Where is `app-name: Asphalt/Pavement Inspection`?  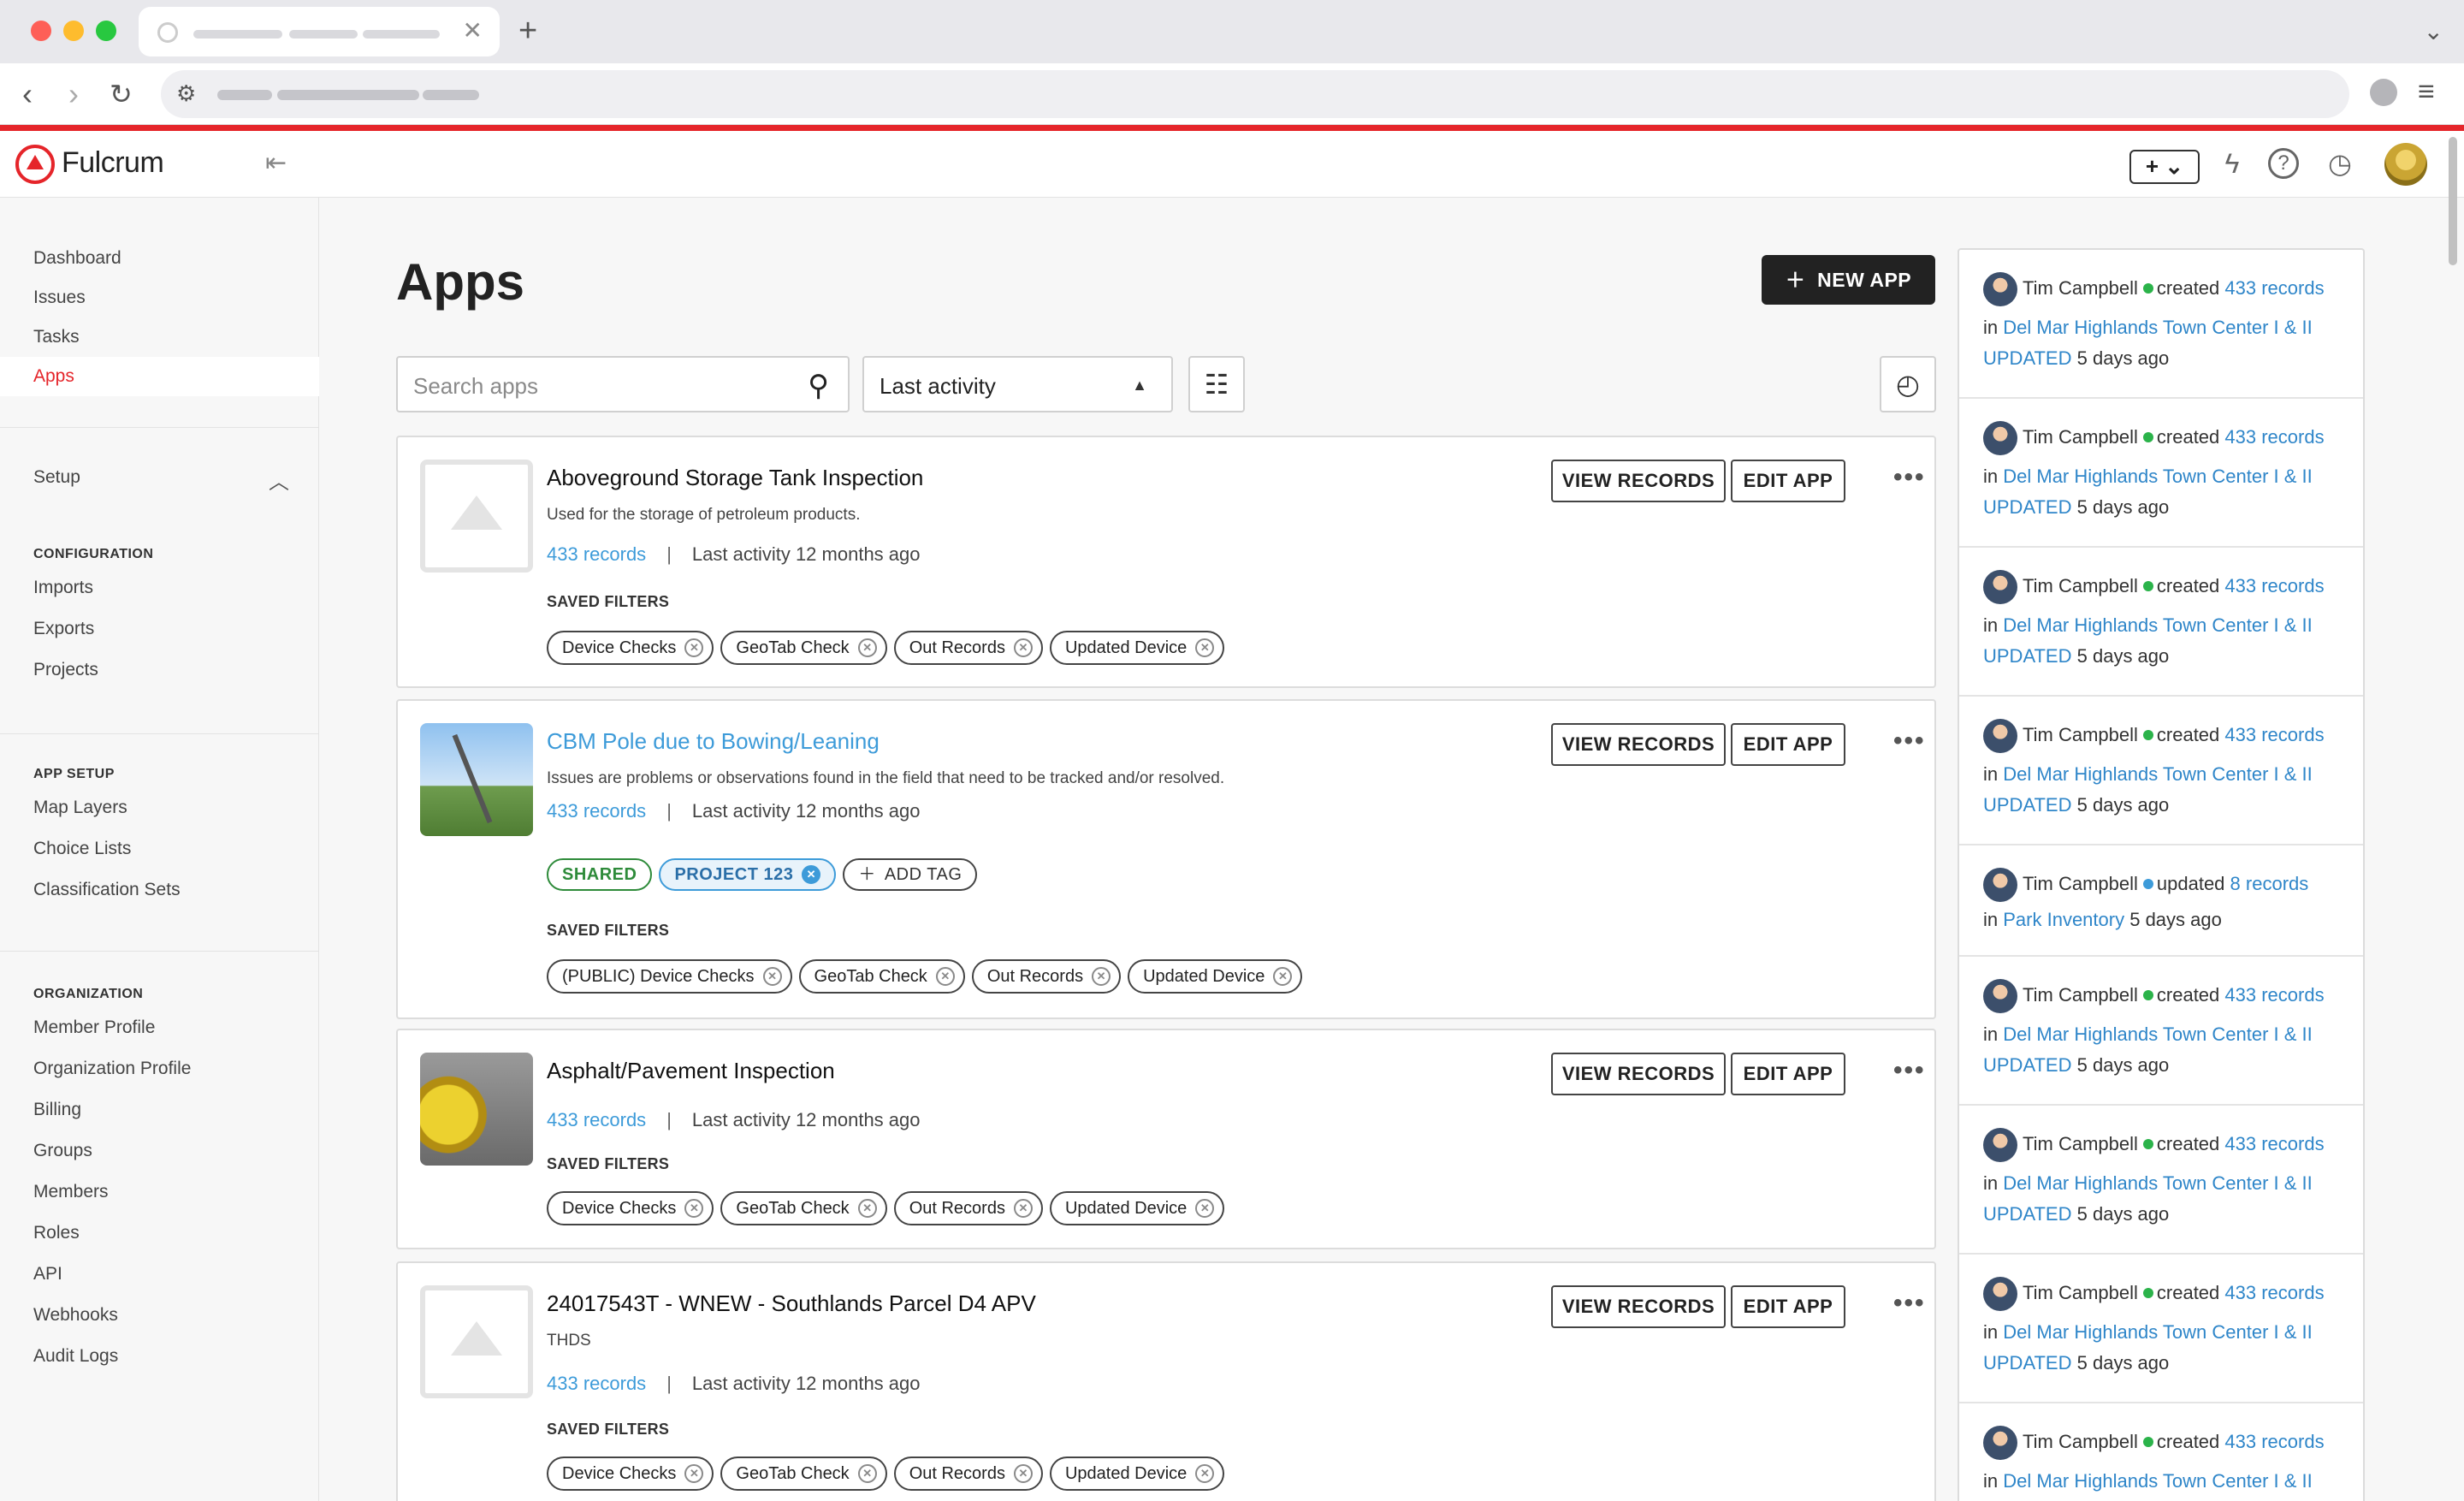 app-name: Asphalt/Pavement Inspection is located at coordinates (691, 1071).